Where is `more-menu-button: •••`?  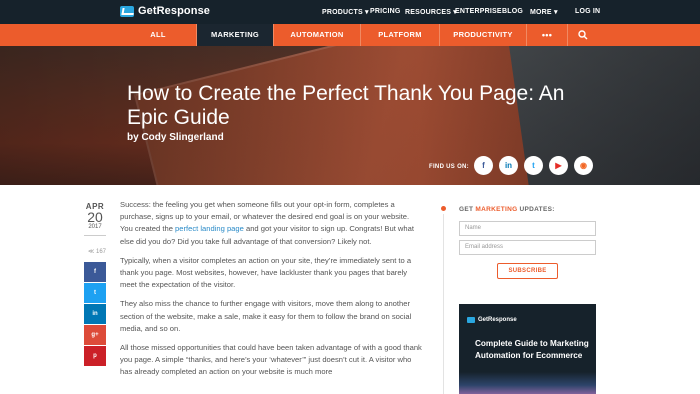
more-menu-button: ••• is located at coordinates (547, 35).